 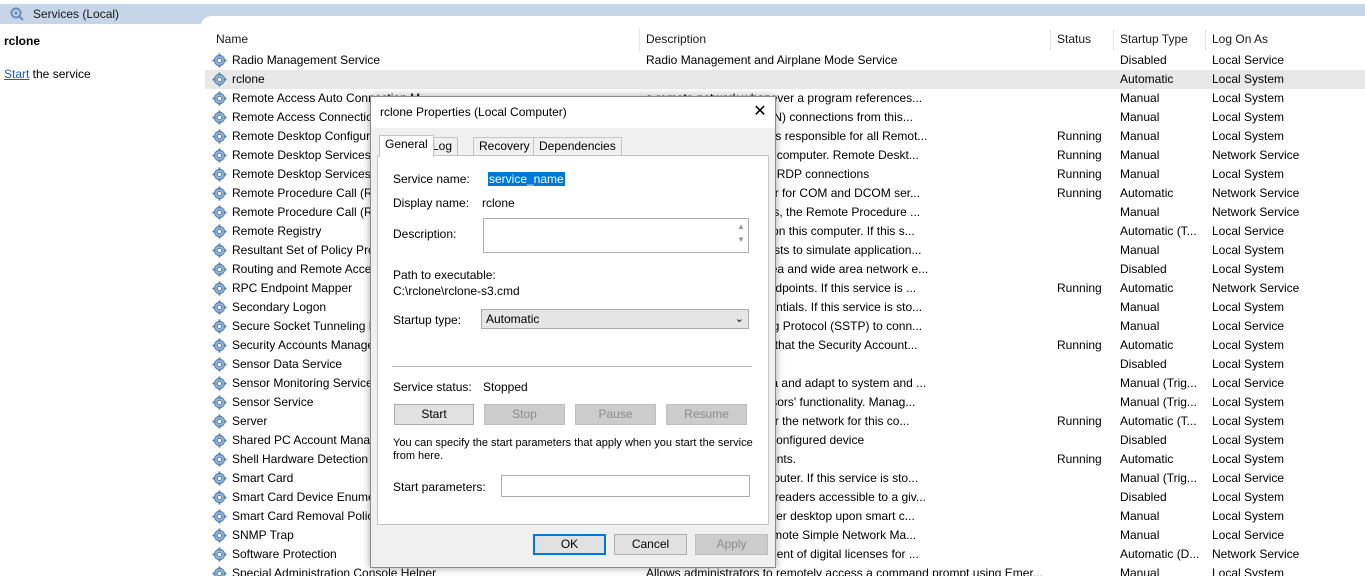 I want to click on service-name-text: Sensor Data Service, so click(x=287, y=364).